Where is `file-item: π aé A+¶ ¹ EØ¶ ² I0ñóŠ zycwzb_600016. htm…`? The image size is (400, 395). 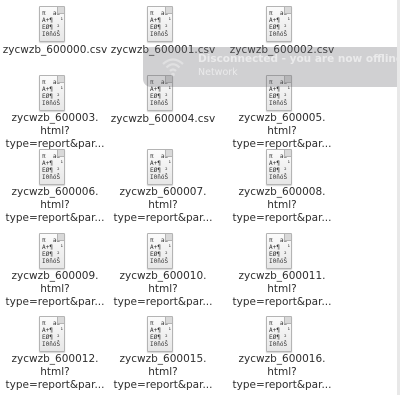
file-item: π aé A+¶ ¹ EØ¶ ² I0ñóŠ zycwzb_600016. htm… is located at coordinates (282, 354).